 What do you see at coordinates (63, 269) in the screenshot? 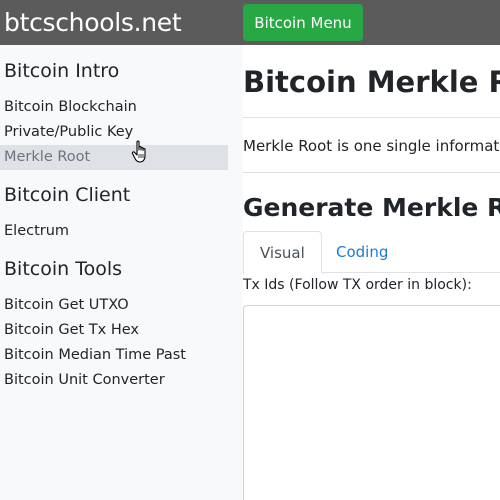
I see `sidebar-section-title: Bitcoin Tools` at bounding box center [63, 269].